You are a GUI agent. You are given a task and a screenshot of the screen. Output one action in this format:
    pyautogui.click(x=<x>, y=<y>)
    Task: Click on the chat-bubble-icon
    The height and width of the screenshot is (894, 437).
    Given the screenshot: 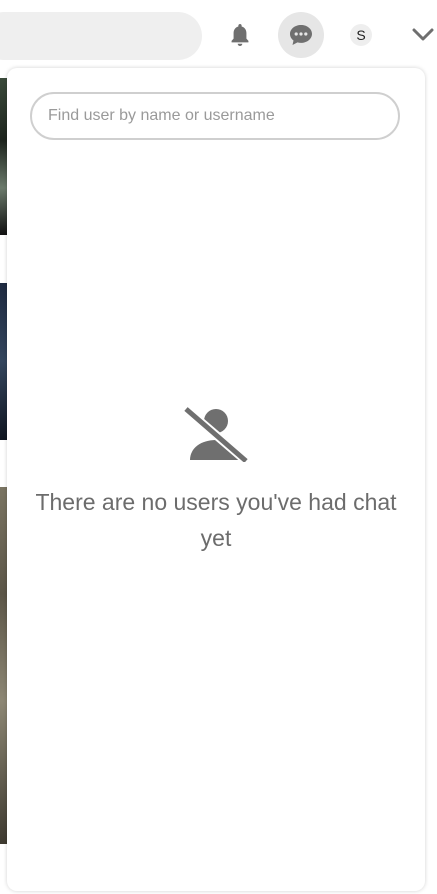 What is the action you would take?
    pyautogui.click(x=301, y=35)
    